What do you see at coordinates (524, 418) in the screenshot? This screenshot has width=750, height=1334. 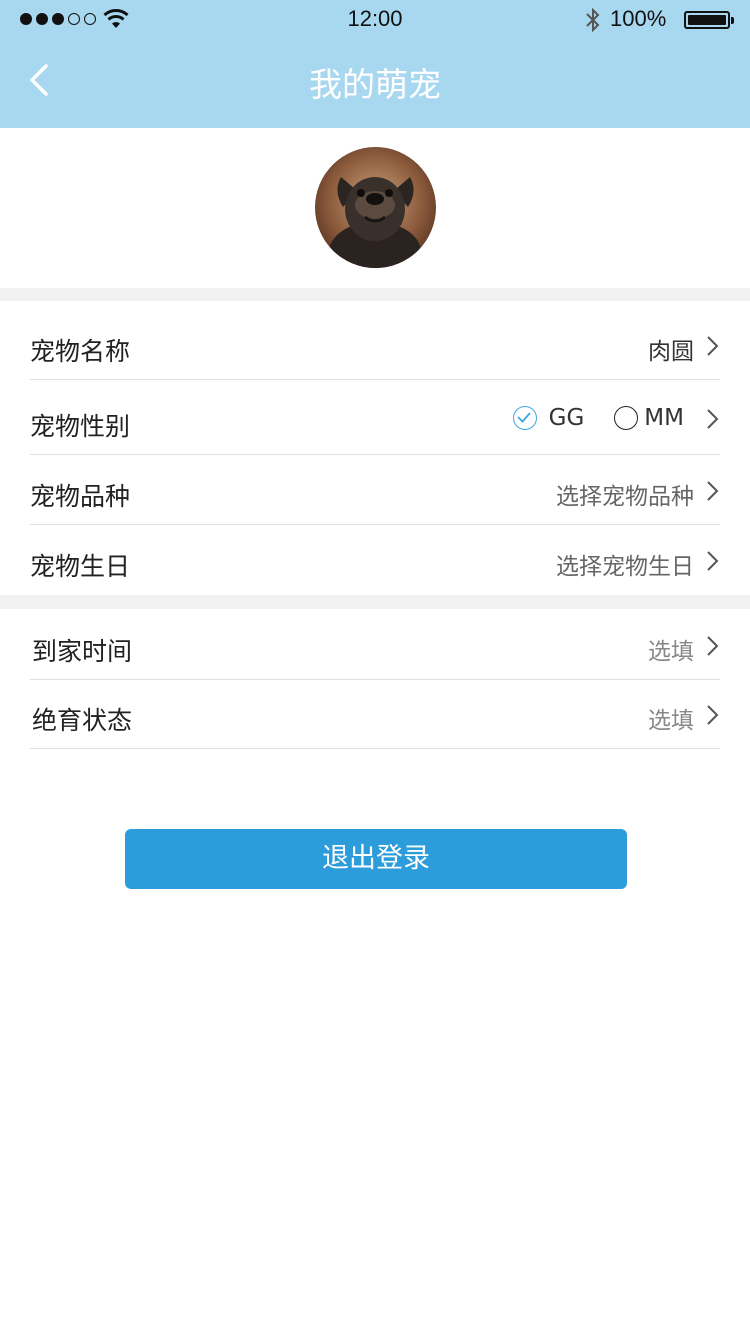 I see `checkmark-icon` at bounding box center [524, 418].